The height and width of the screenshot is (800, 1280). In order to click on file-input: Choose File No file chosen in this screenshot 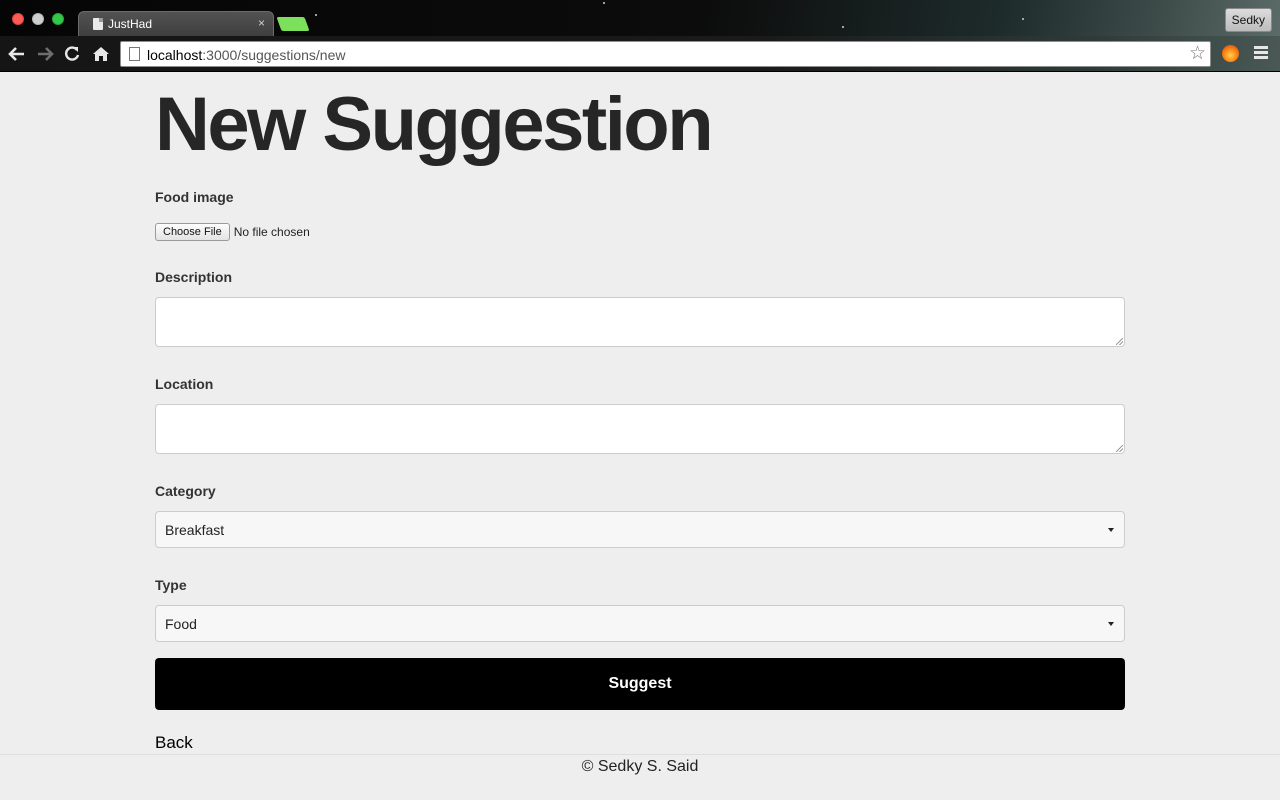, I will do `click(232, 232)`.